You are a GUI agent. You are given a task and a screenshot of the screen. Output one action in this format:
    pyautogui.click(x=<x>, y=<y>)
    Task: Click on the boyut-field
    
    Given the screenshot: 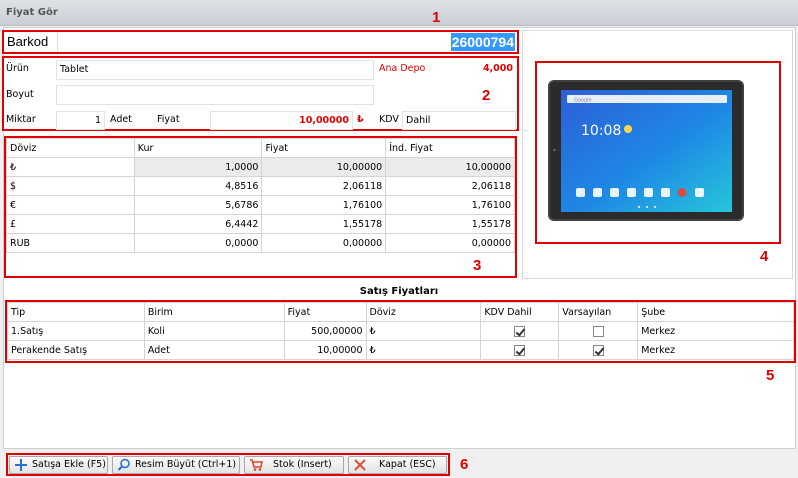 What is the action you would take?
    pyautogui.click(x=215, y=95)
    